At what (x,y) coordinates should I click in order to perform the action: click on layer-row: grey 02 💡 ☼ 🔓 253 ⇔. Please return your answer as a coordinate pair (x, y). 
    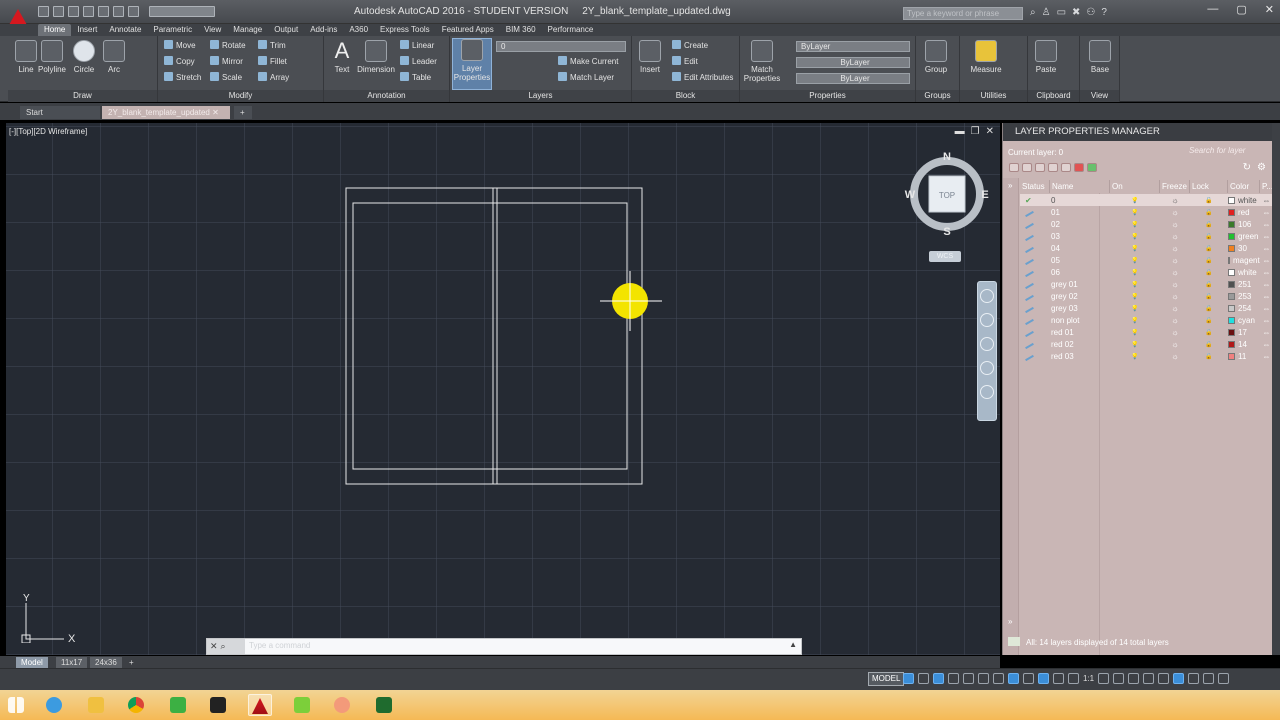
    Looking at the image, I should click on (1146, 296).